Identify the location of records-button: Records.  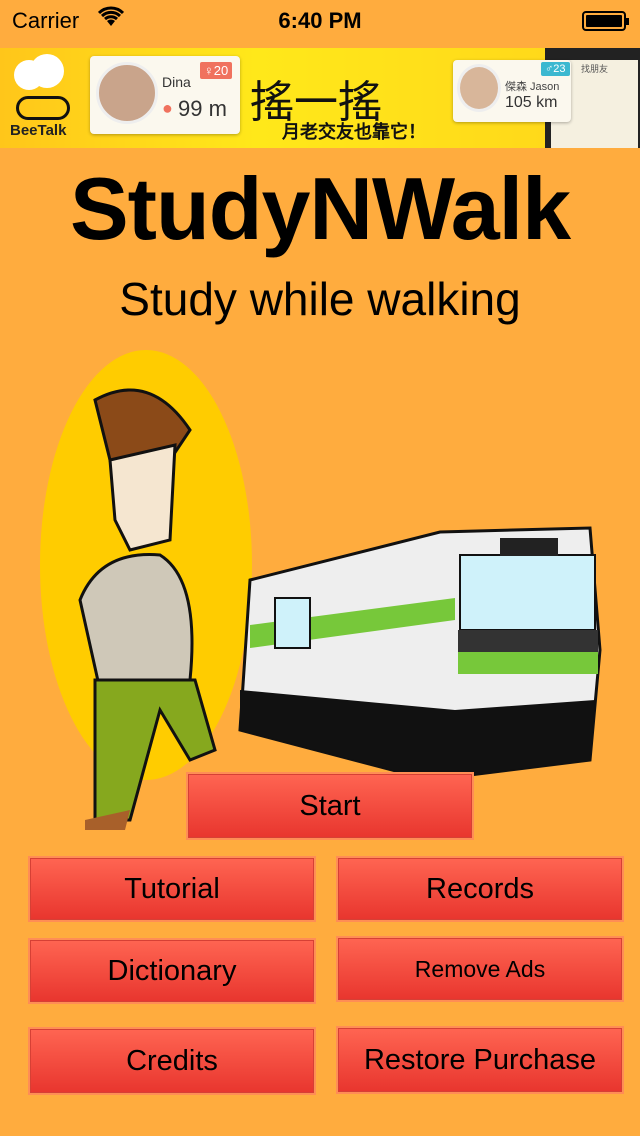
(480, 889).